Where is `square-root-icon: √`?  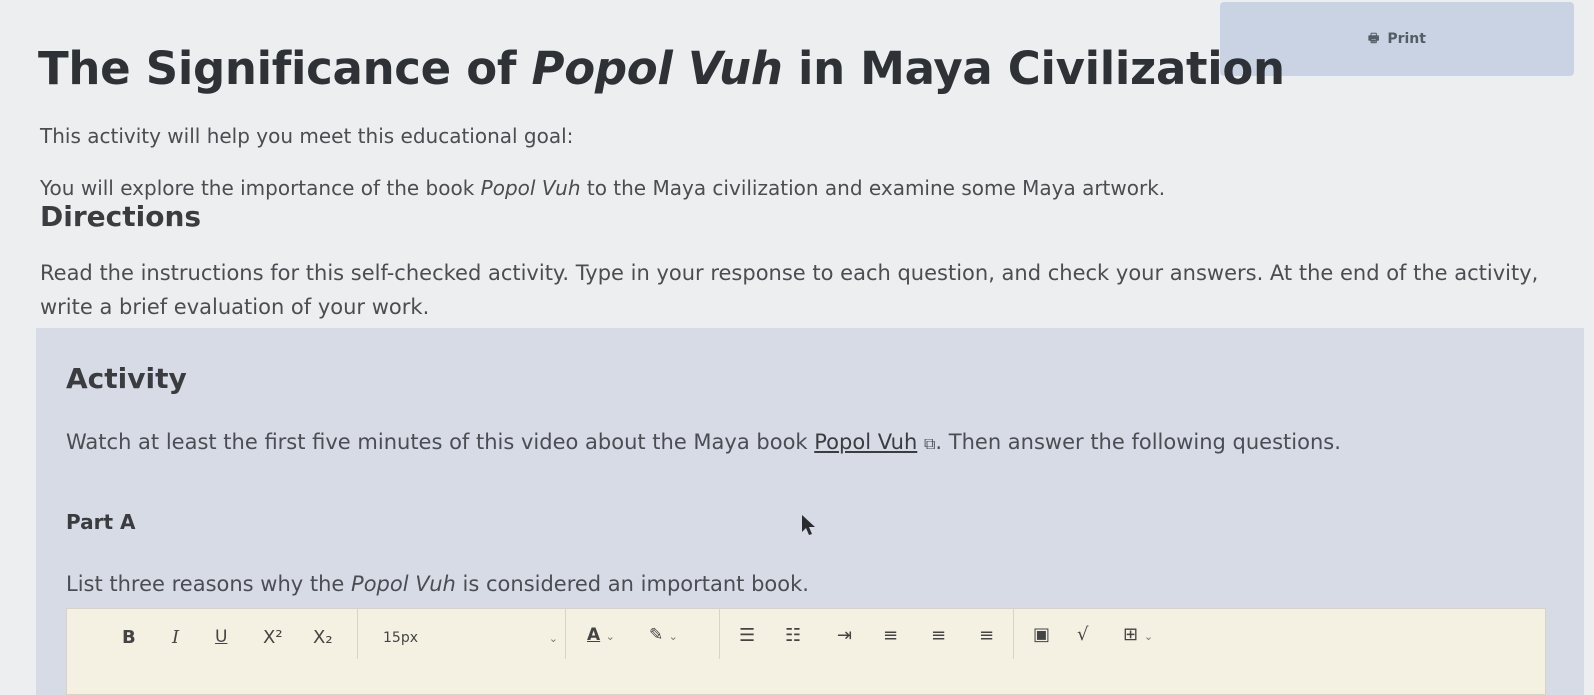
square-root-icon: √ is located at coordinates (1083, 634).